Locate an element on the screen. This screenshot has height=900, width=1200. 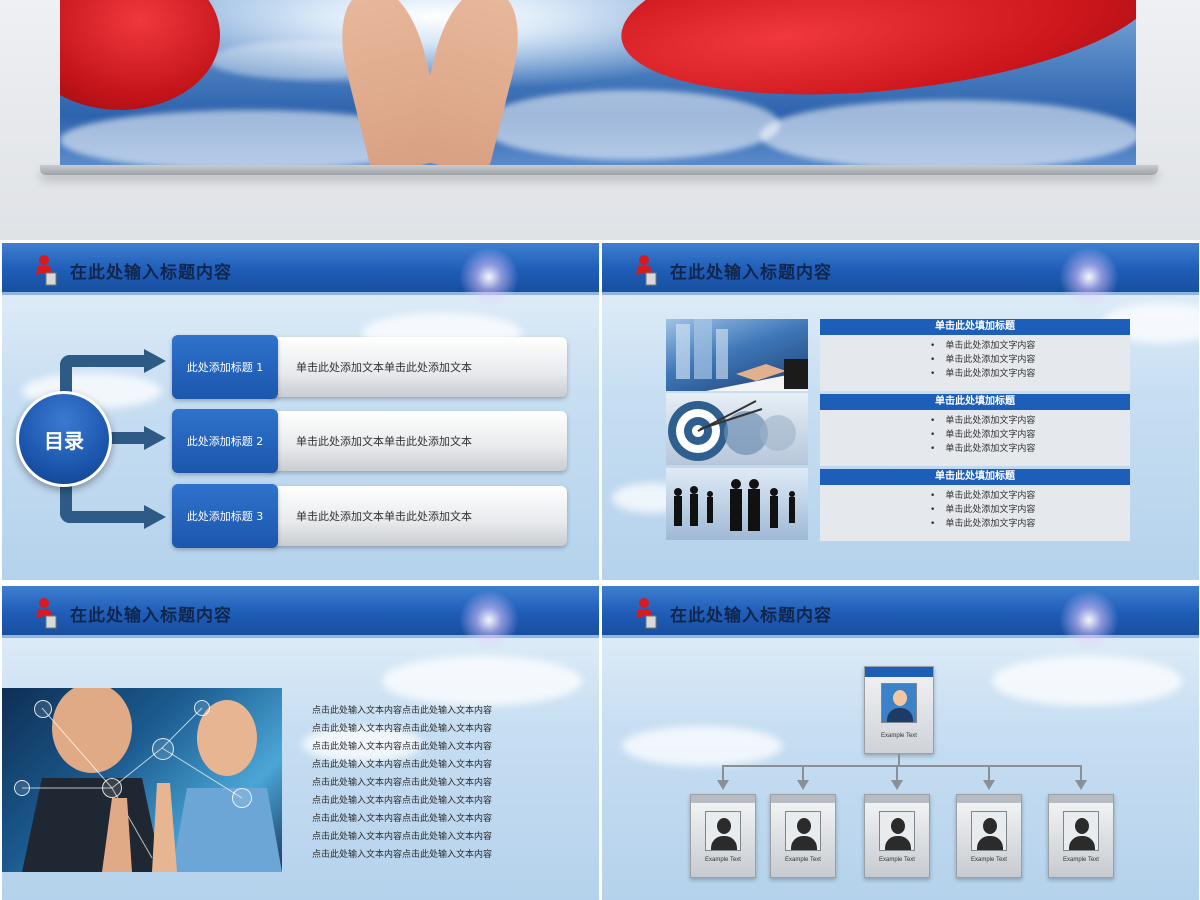
toc-item-tab: 此处添加标题 1 is located at coordinates (225, 367).